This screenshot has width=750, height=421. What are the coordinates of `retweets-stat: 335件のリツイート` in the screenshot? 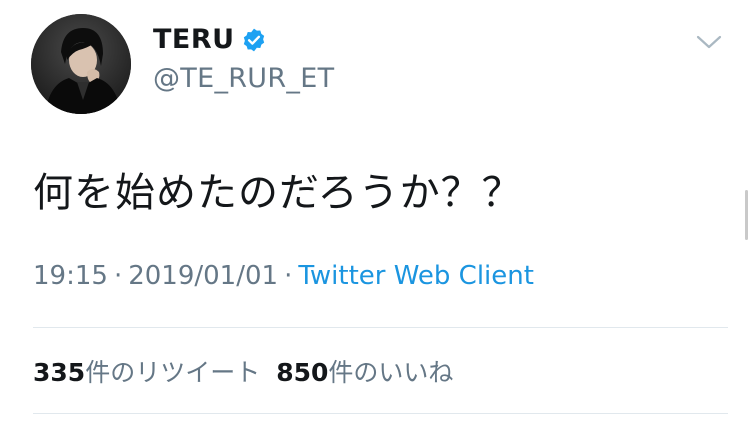 It's located at (146, 372).